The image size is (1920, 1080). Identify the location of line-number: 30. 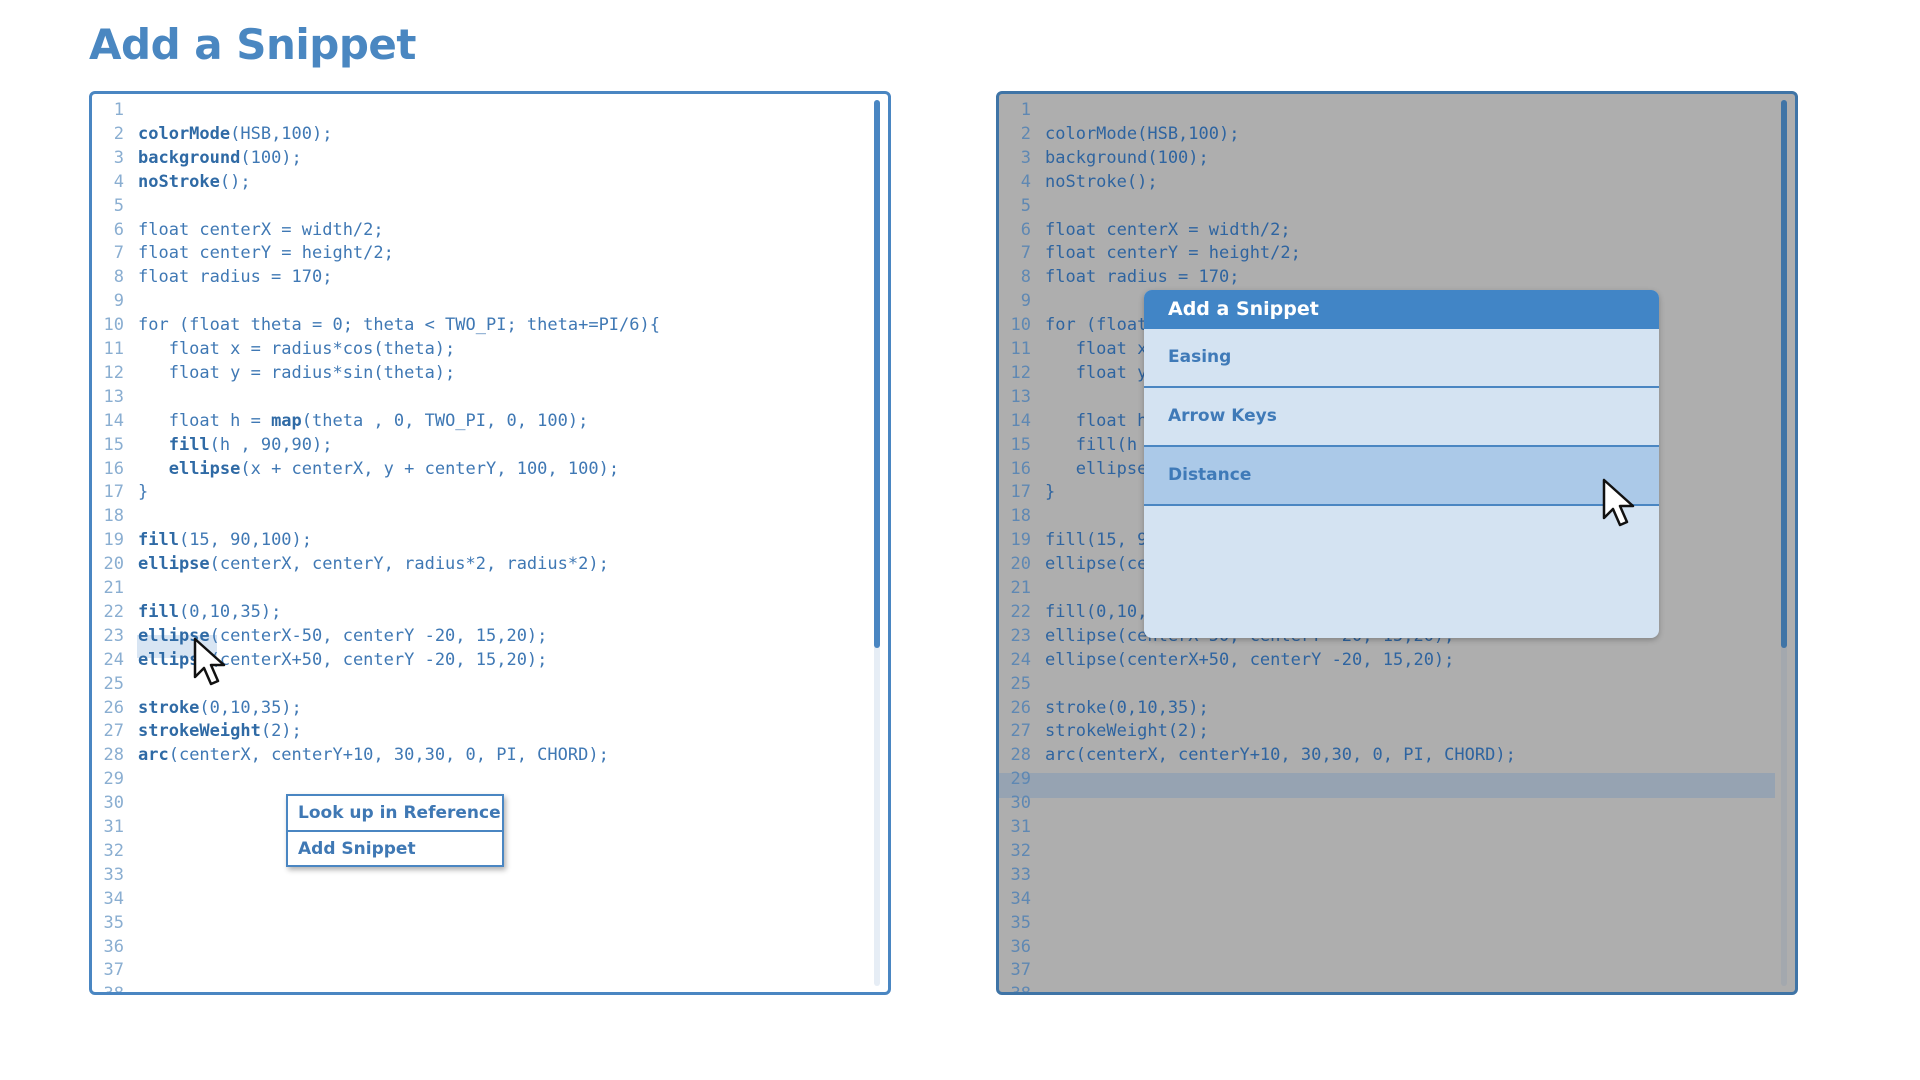
(1020, 803).